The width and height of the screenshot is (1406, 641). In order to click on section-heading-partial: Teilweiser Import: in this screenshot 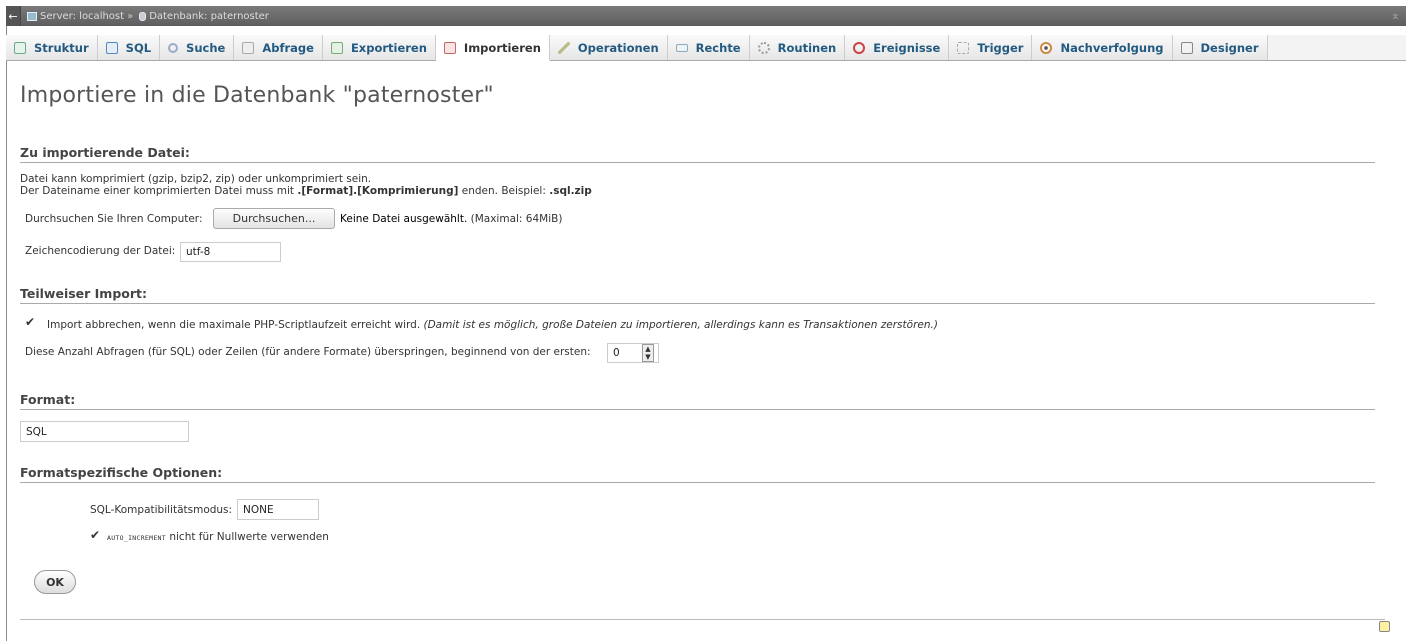, I will do `click(697, 295)`.